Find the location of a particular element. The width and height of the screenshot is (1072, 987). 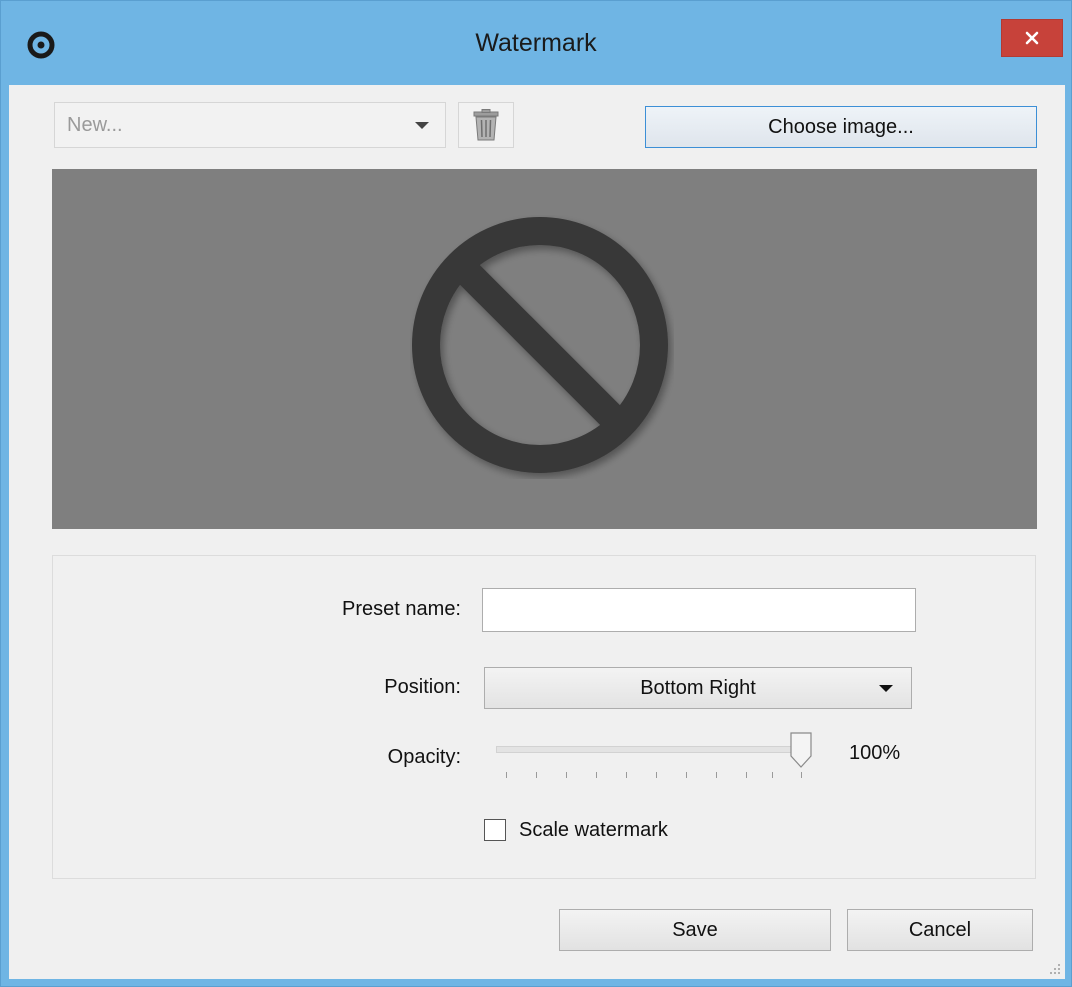

close-button is located at coordinates (1032, 38).